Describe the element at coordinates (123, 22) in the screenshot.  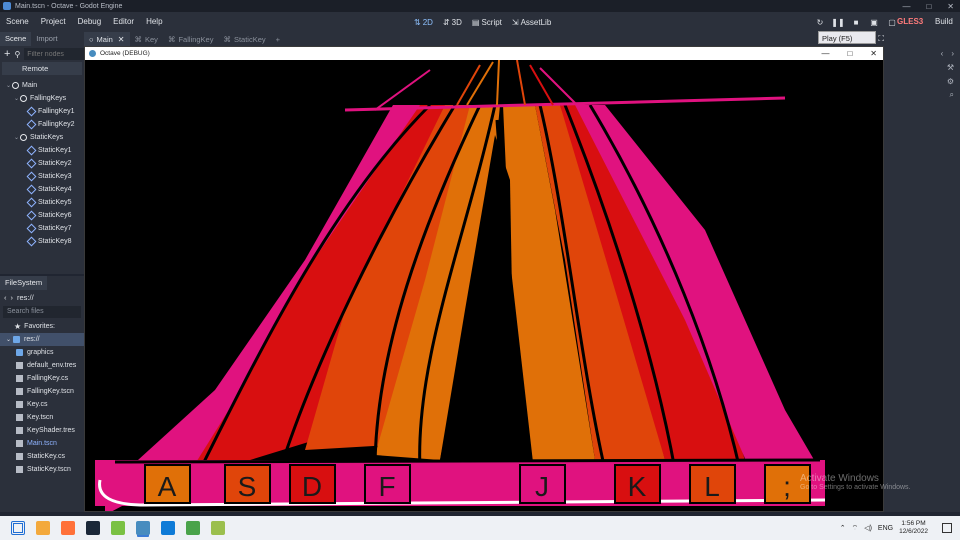
I see `menu-editor: Editor` at that location.